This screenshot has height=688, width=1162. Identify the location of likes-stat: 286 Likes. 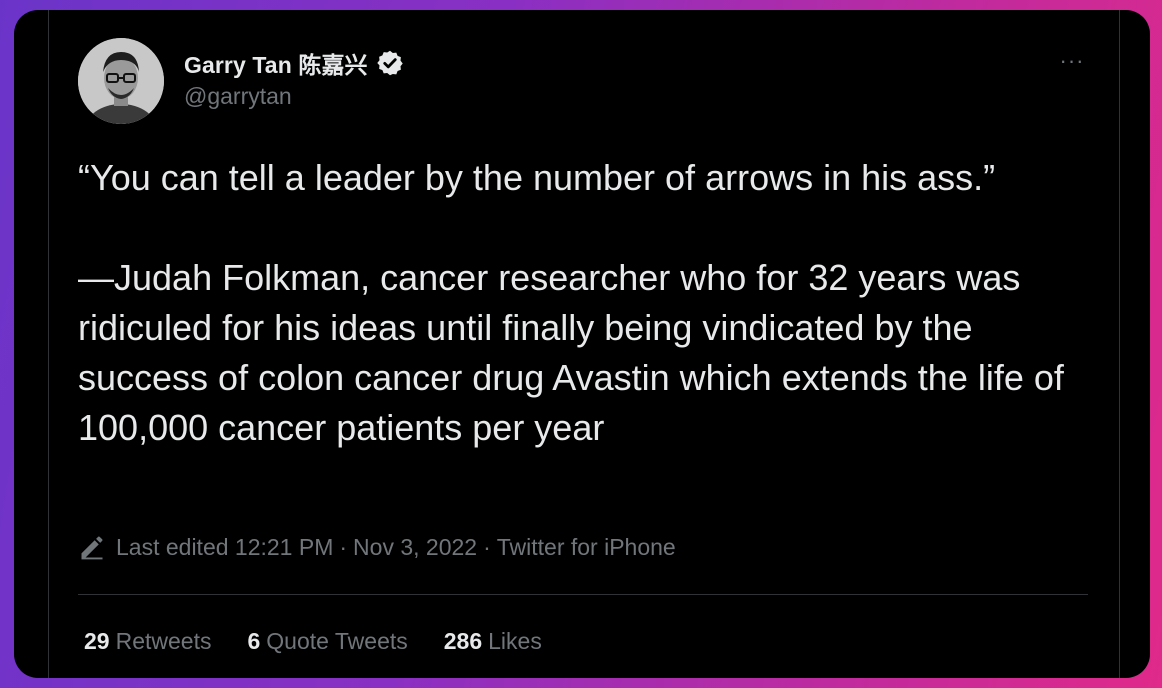
(493, 641).